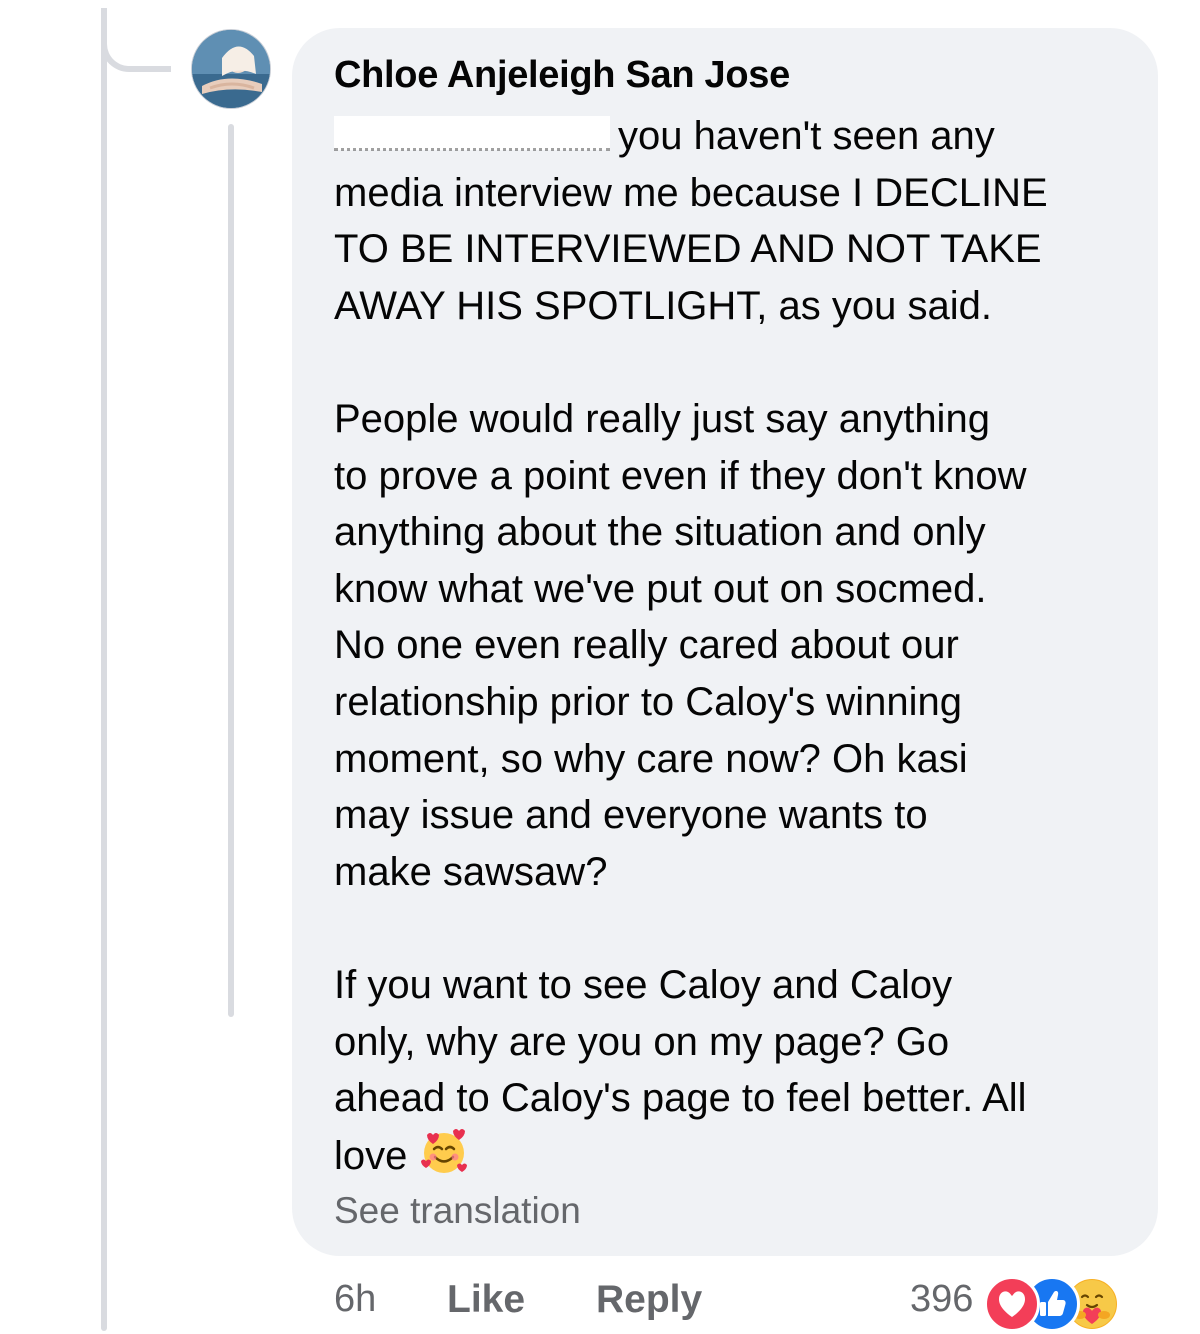 This screenshot has height=1334, width=1200. Describe the element at coordinates (1012, 1304) in the screenshot. I see `love-reaction-icon` at that location.